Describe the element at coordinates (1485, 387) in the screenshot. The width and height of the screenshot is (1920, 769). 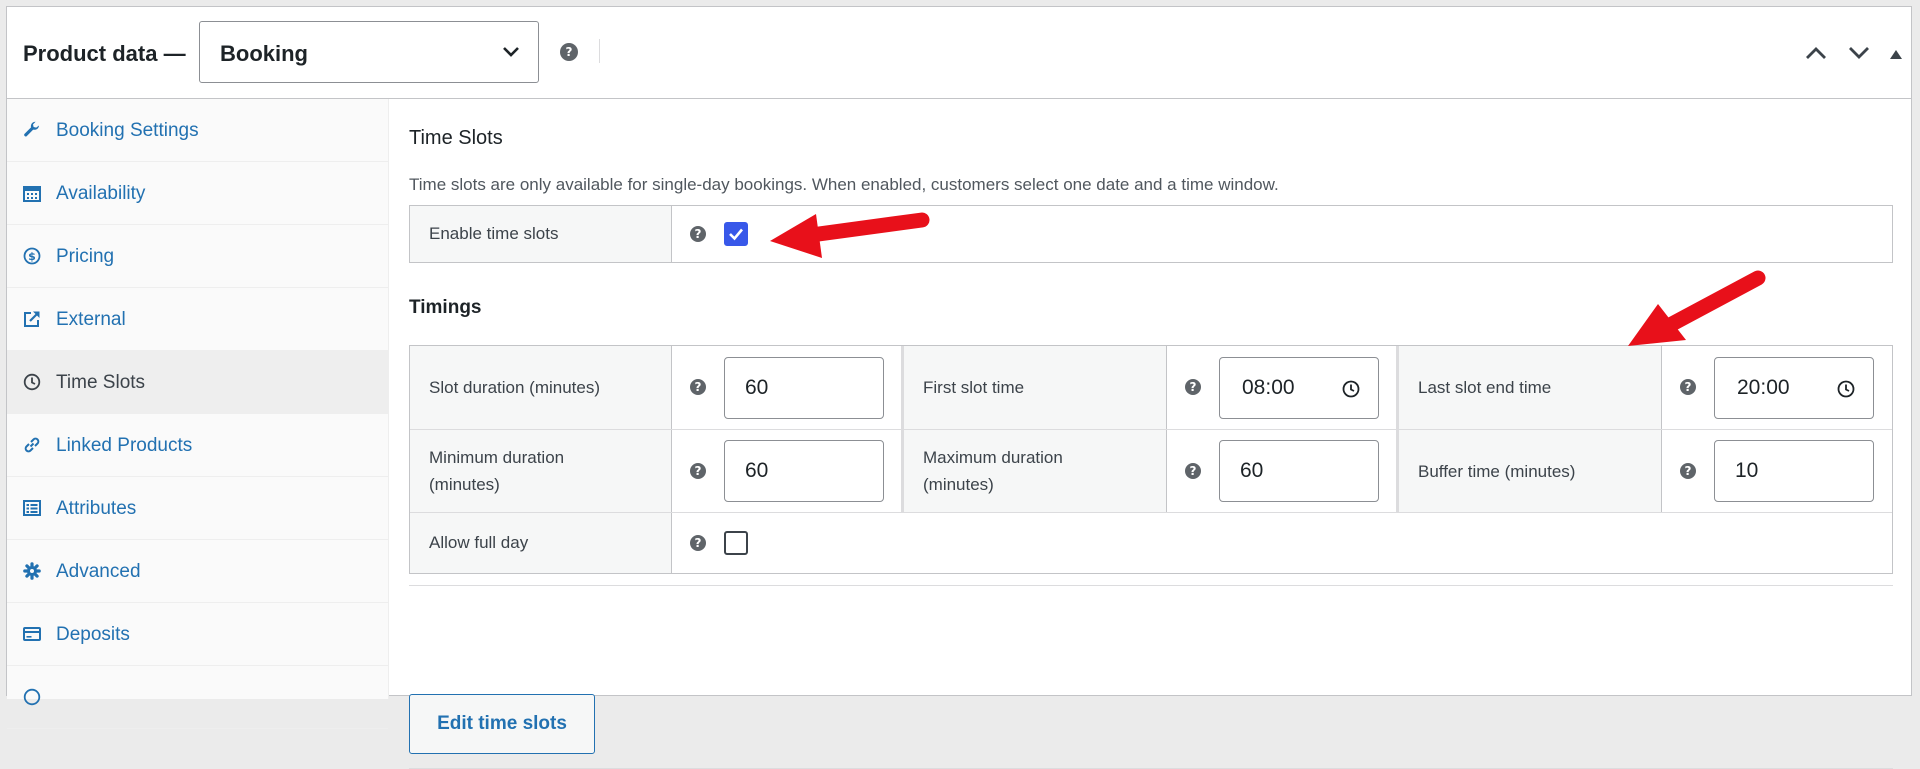
I see `last-slot-label: Last slot end time` at that location.